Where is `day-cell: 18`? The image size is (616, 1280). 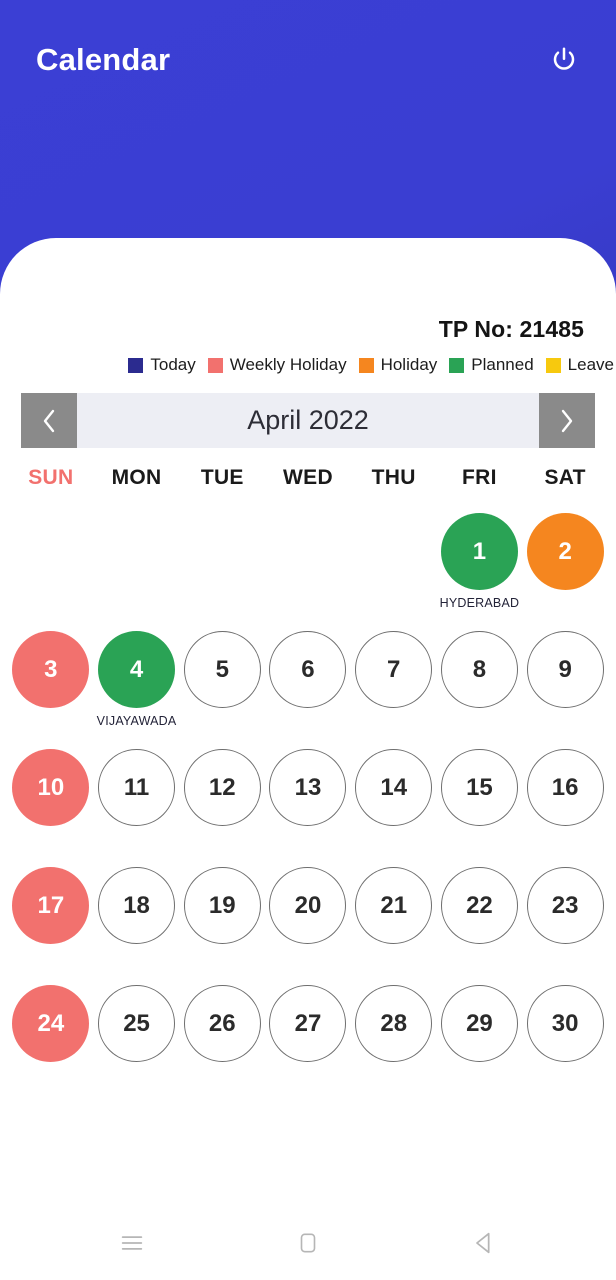
day-cell: 18 is located at coordinates (137, 917).